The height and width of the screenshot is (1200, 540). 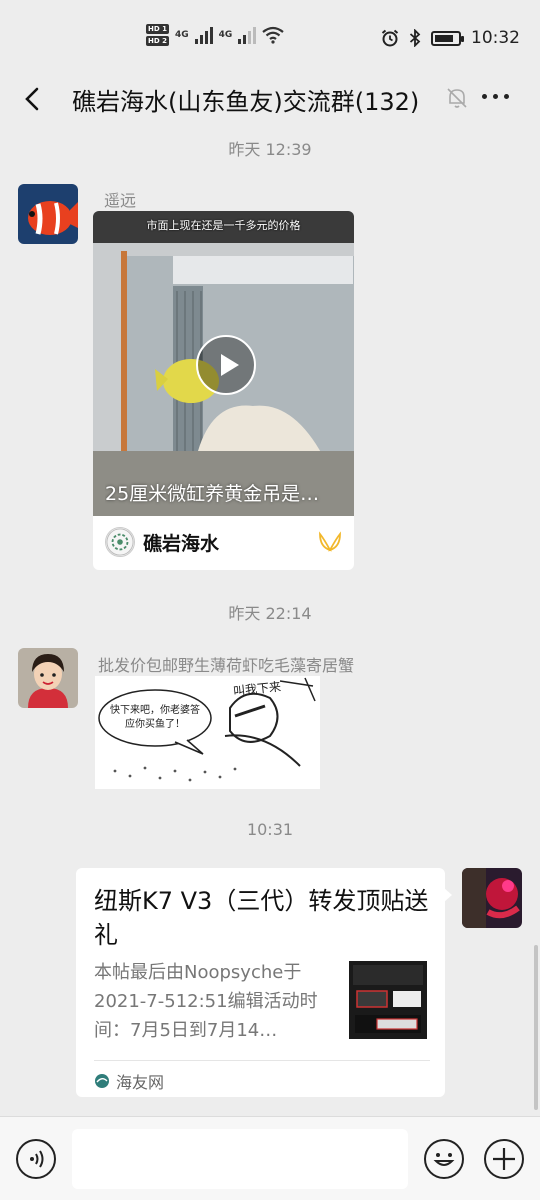 I want to click on emoji-button, so click(x=444, y=1159).